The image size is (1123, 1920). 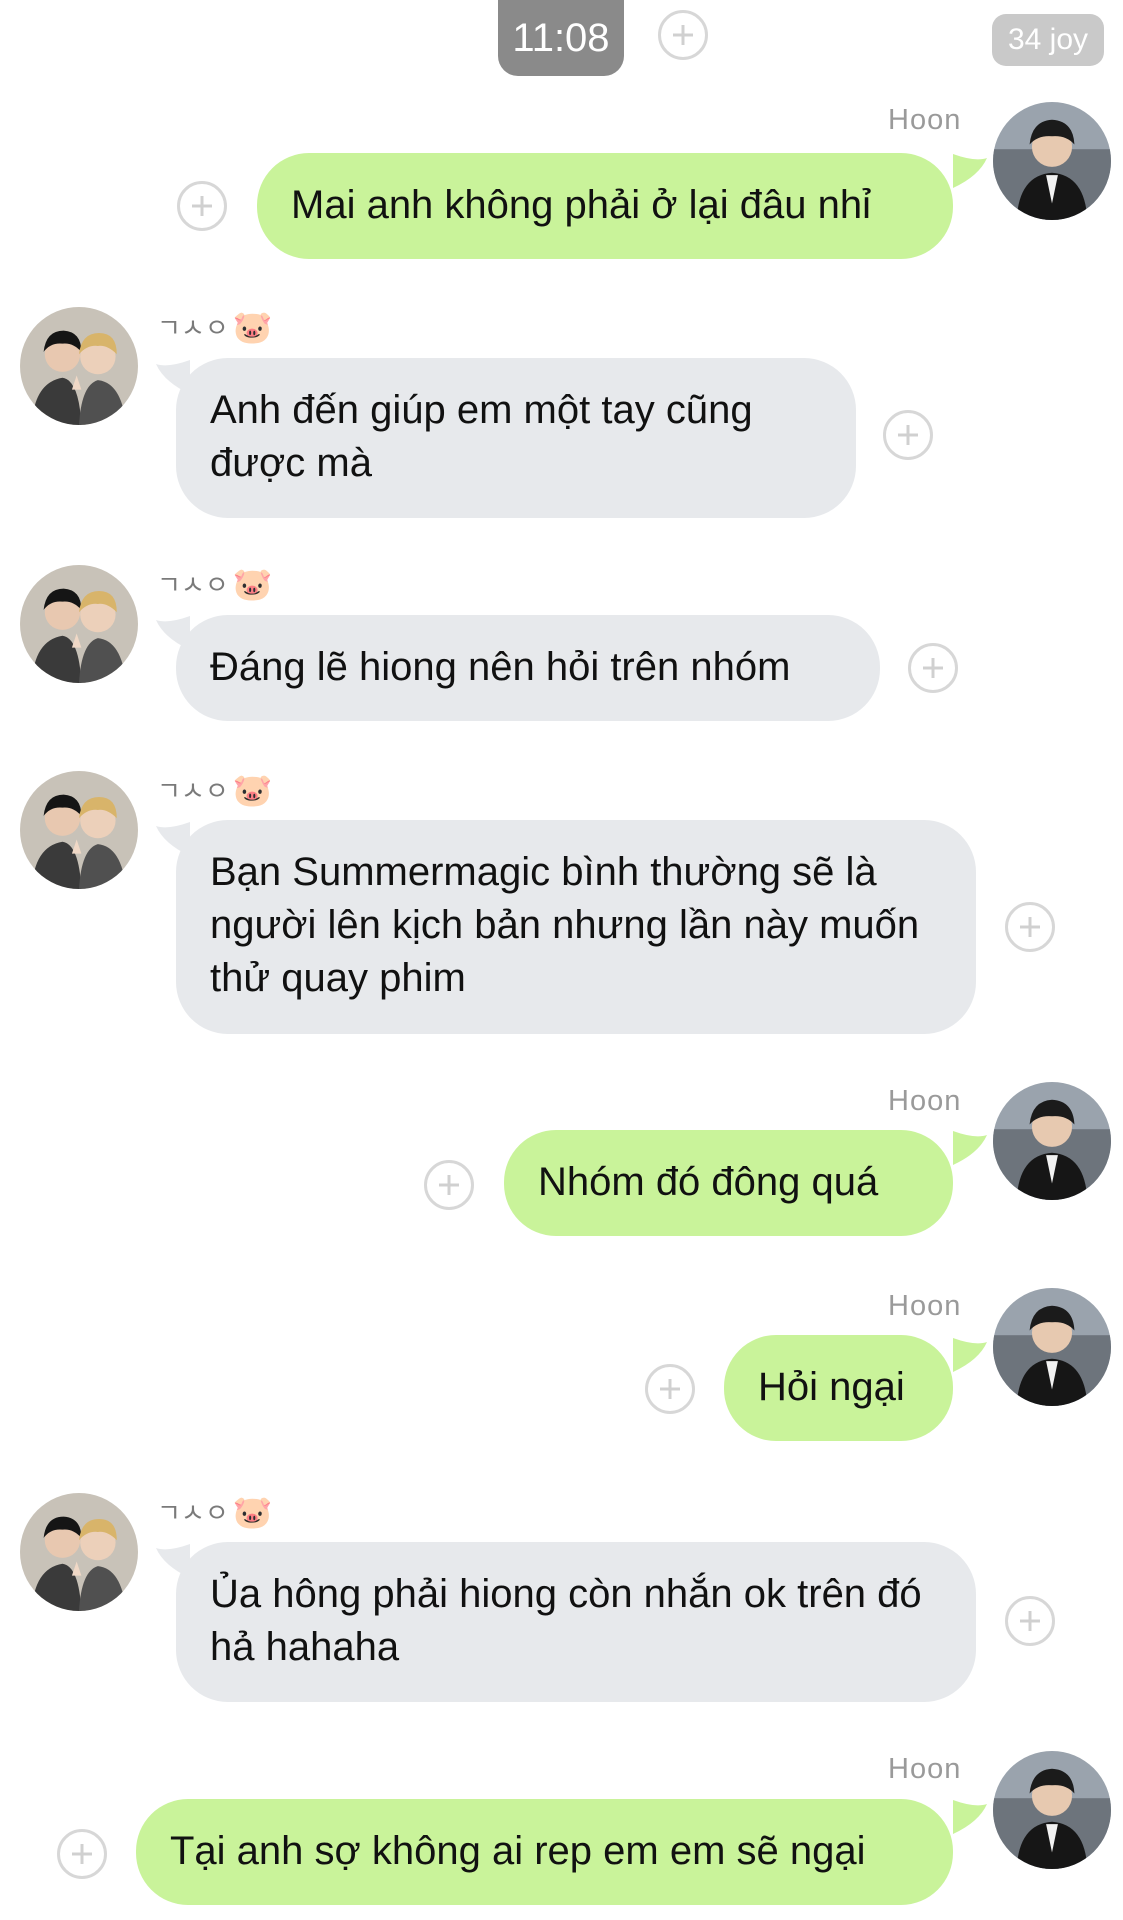 What do you see at coordinates (1048, 40) in the screenshot?
I see `joy-badge: 34 joy` at bounding box center [1048, 40].